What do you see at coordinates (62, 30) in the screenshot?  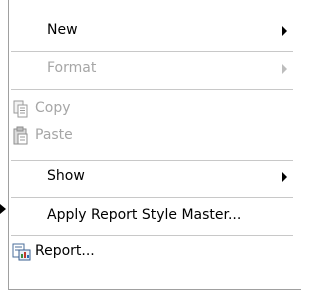 I see `menu-item-new-label: New` at bounding box center [62, 30].